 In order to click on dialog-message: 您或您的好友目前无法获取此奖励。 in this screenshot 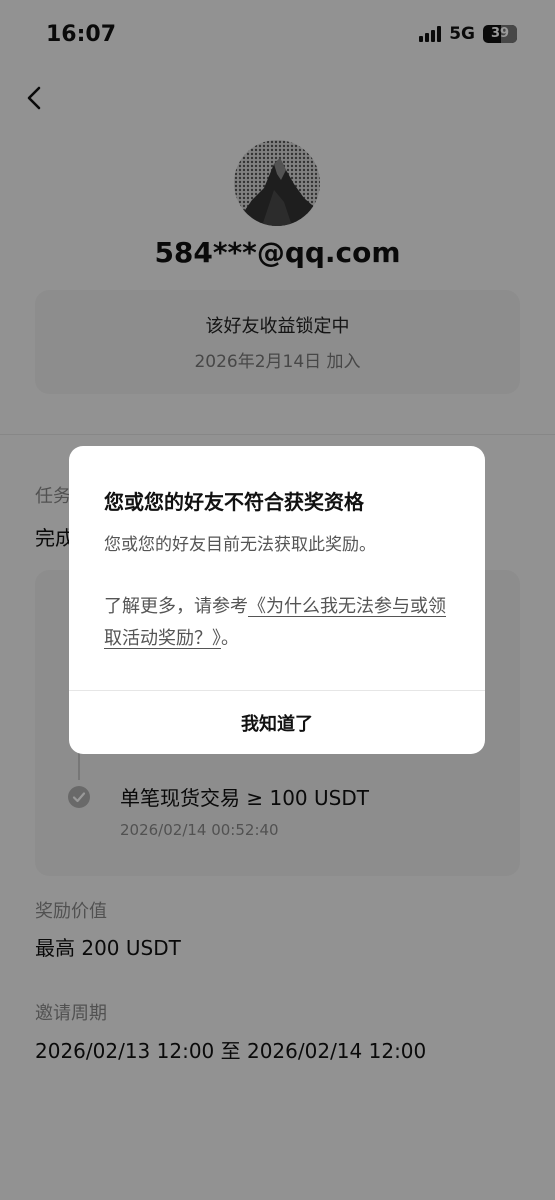, I will do `click(240, 545)`.